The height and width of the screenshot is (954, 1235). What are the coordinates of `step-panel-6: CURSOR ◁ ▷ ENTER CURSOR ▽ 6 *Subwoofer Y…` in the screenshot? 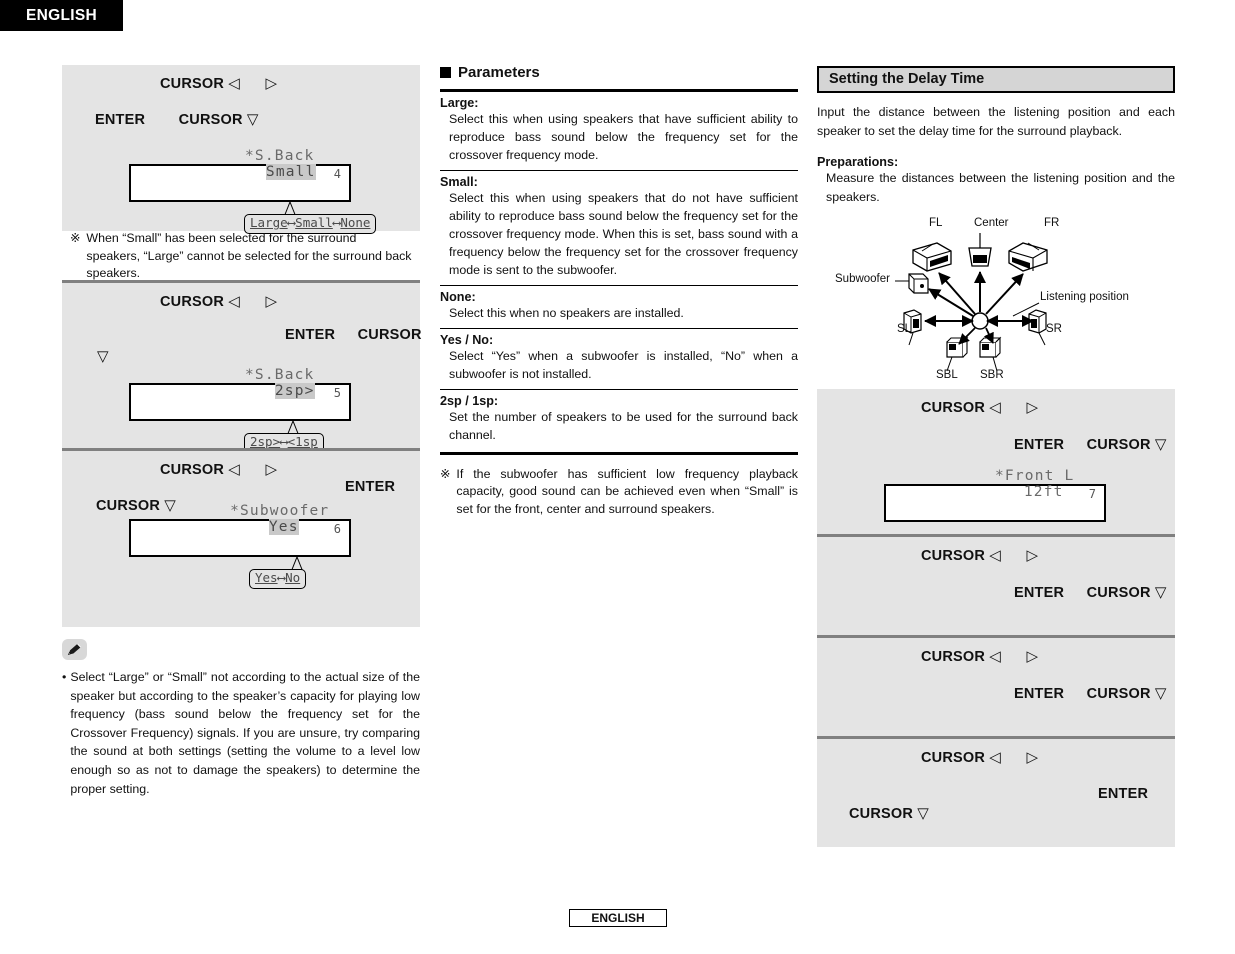 It's located at (241, 537).